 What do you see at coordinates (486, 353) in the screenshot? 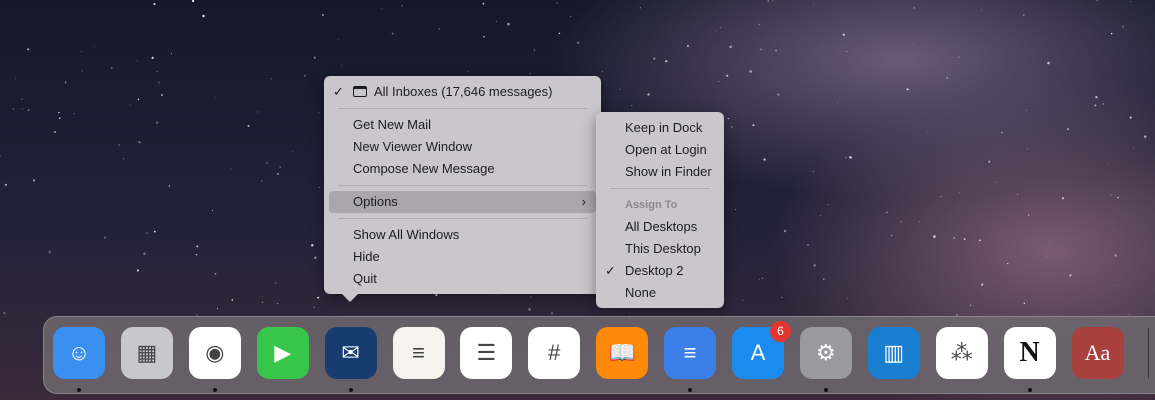
I see `dock-app-reminders: ☰` at bounding box center [486, 353].